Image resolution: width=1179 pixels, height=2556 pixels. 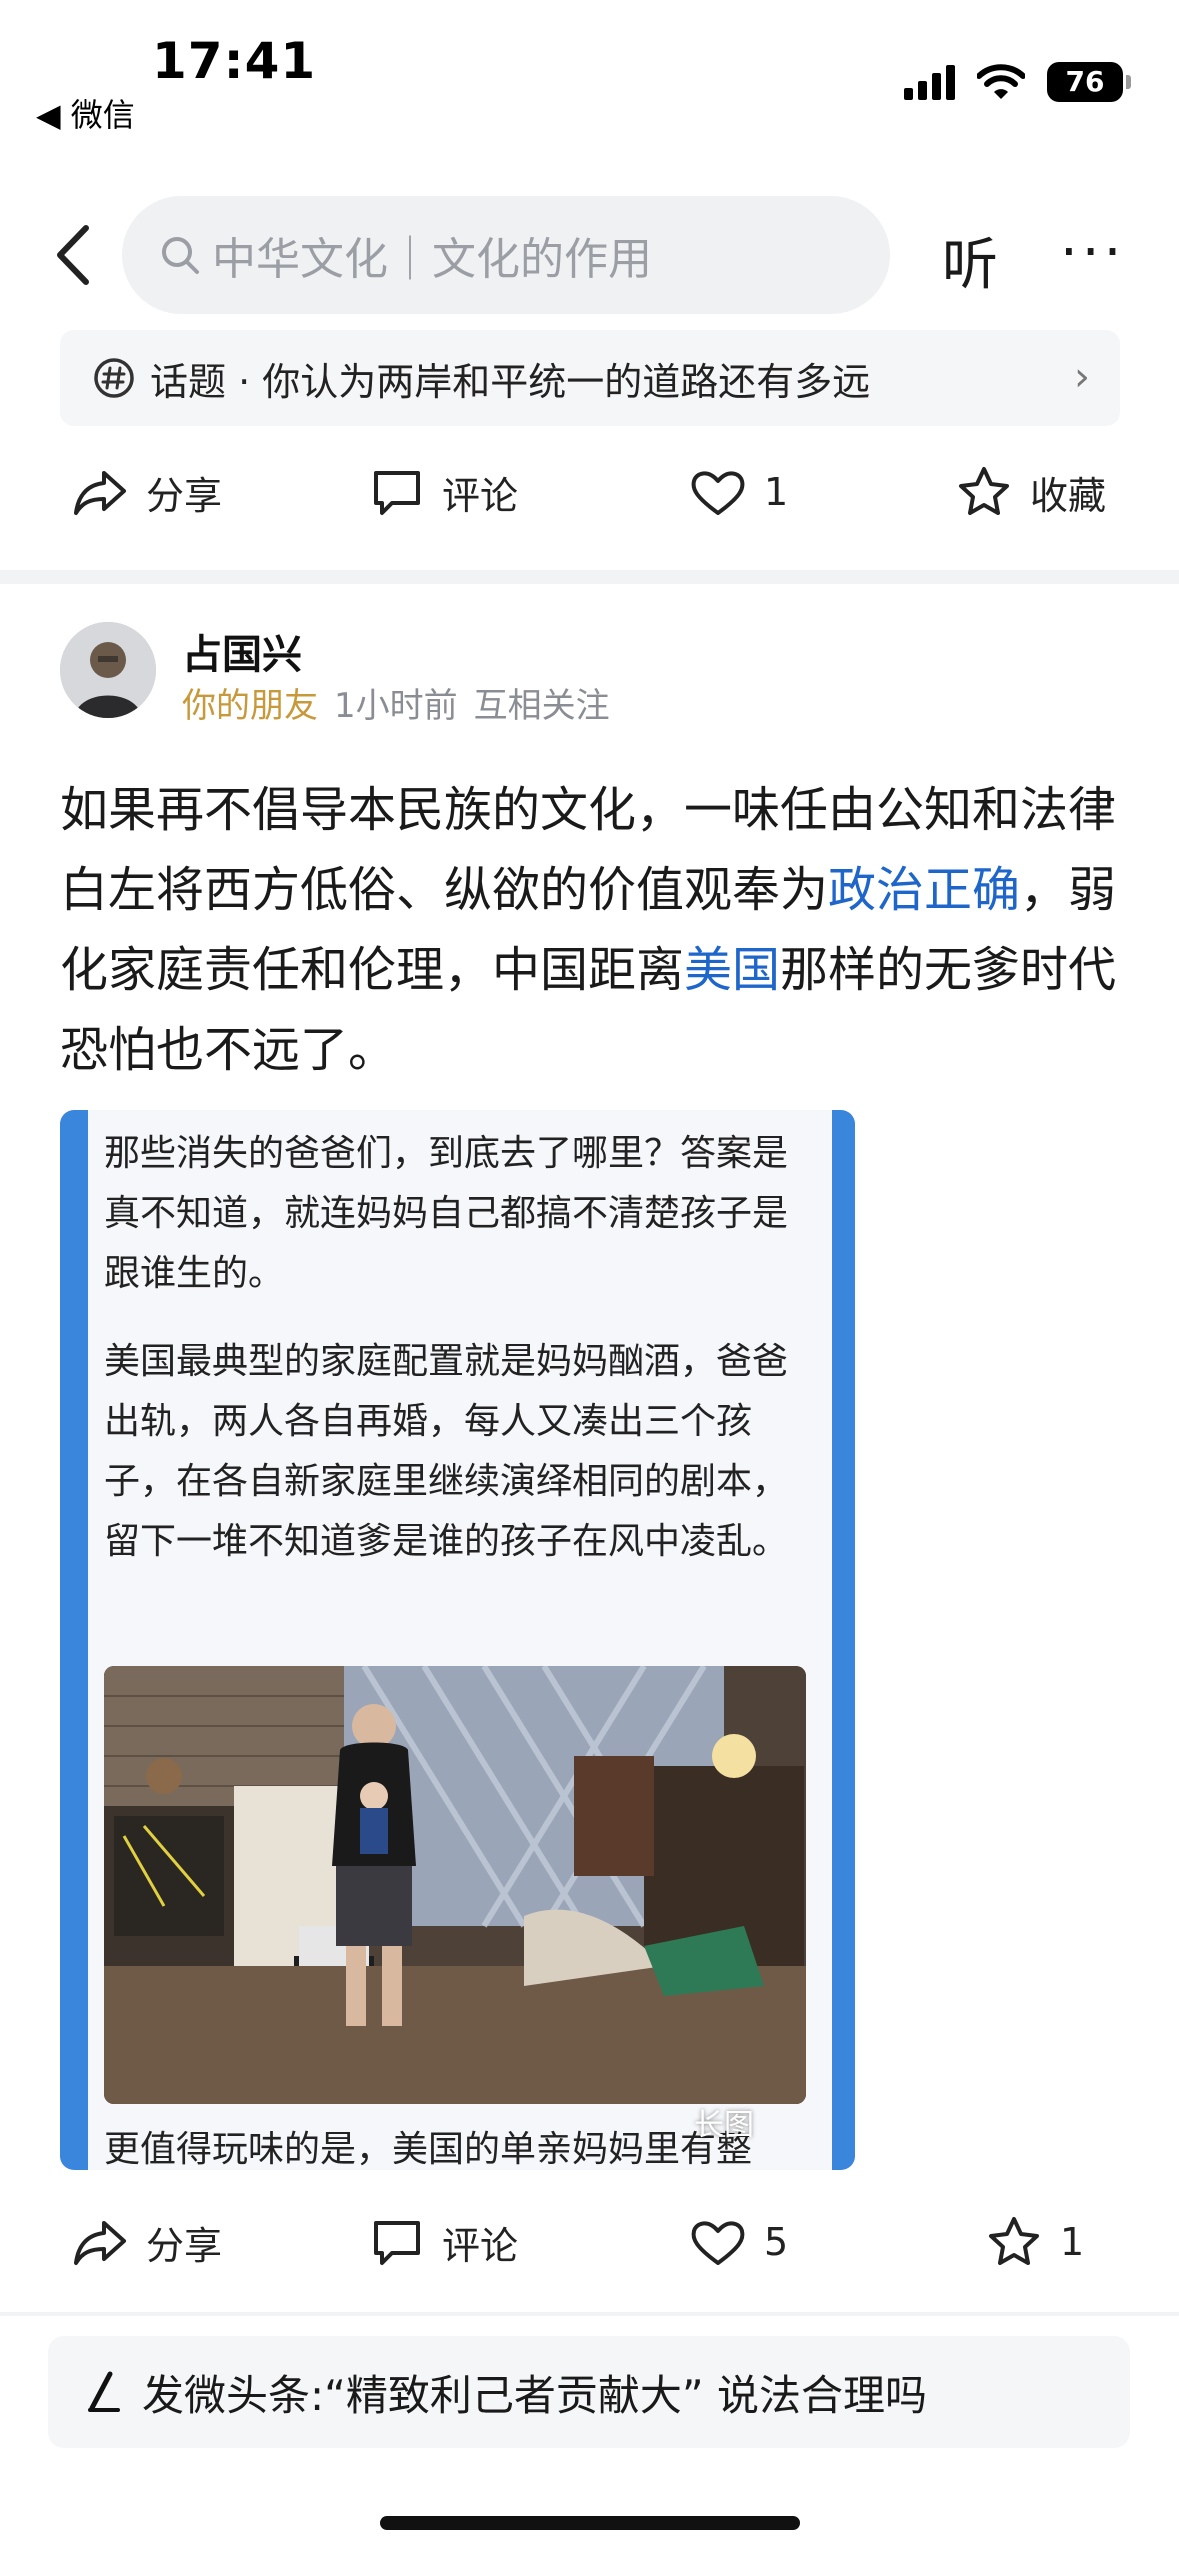 I want to click on topic-link: 话题 · 你认为两岸和平统一的道路还有多远 ›, so click(x=590, y=378).